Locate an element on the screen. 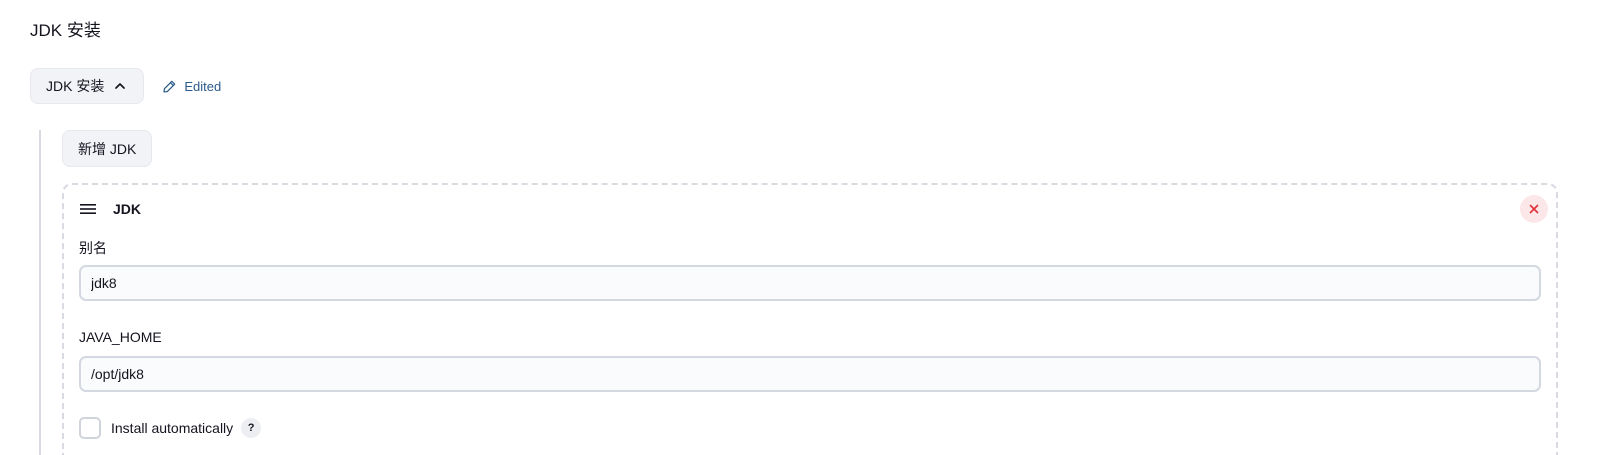  install-automatically-row: Install automatically ? is located at coordinates (170, 428).